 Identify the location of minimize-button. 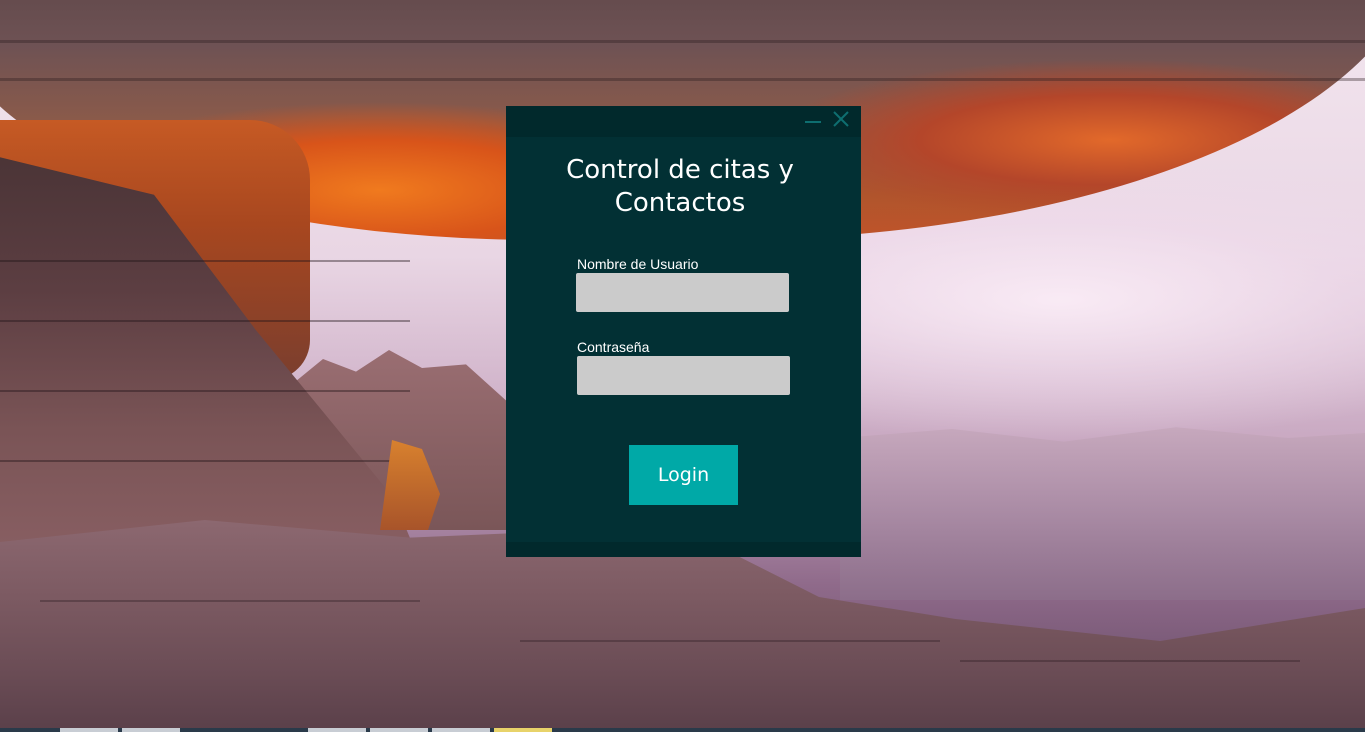
(813, 121).